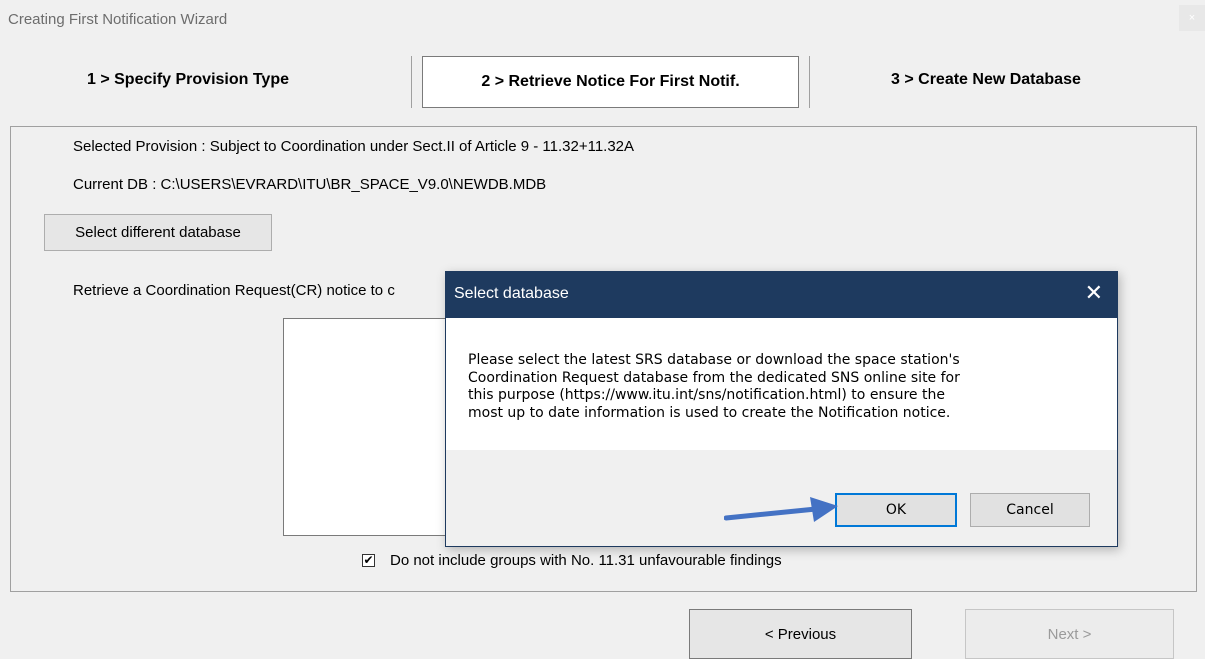 The height and width of the screenshot is (659, 1205). What do you see at coordinates (188, 80) in the screenshot?
I see `step-1-tab: 1 > Specify Provision Type` at bounding box center [188, 80].